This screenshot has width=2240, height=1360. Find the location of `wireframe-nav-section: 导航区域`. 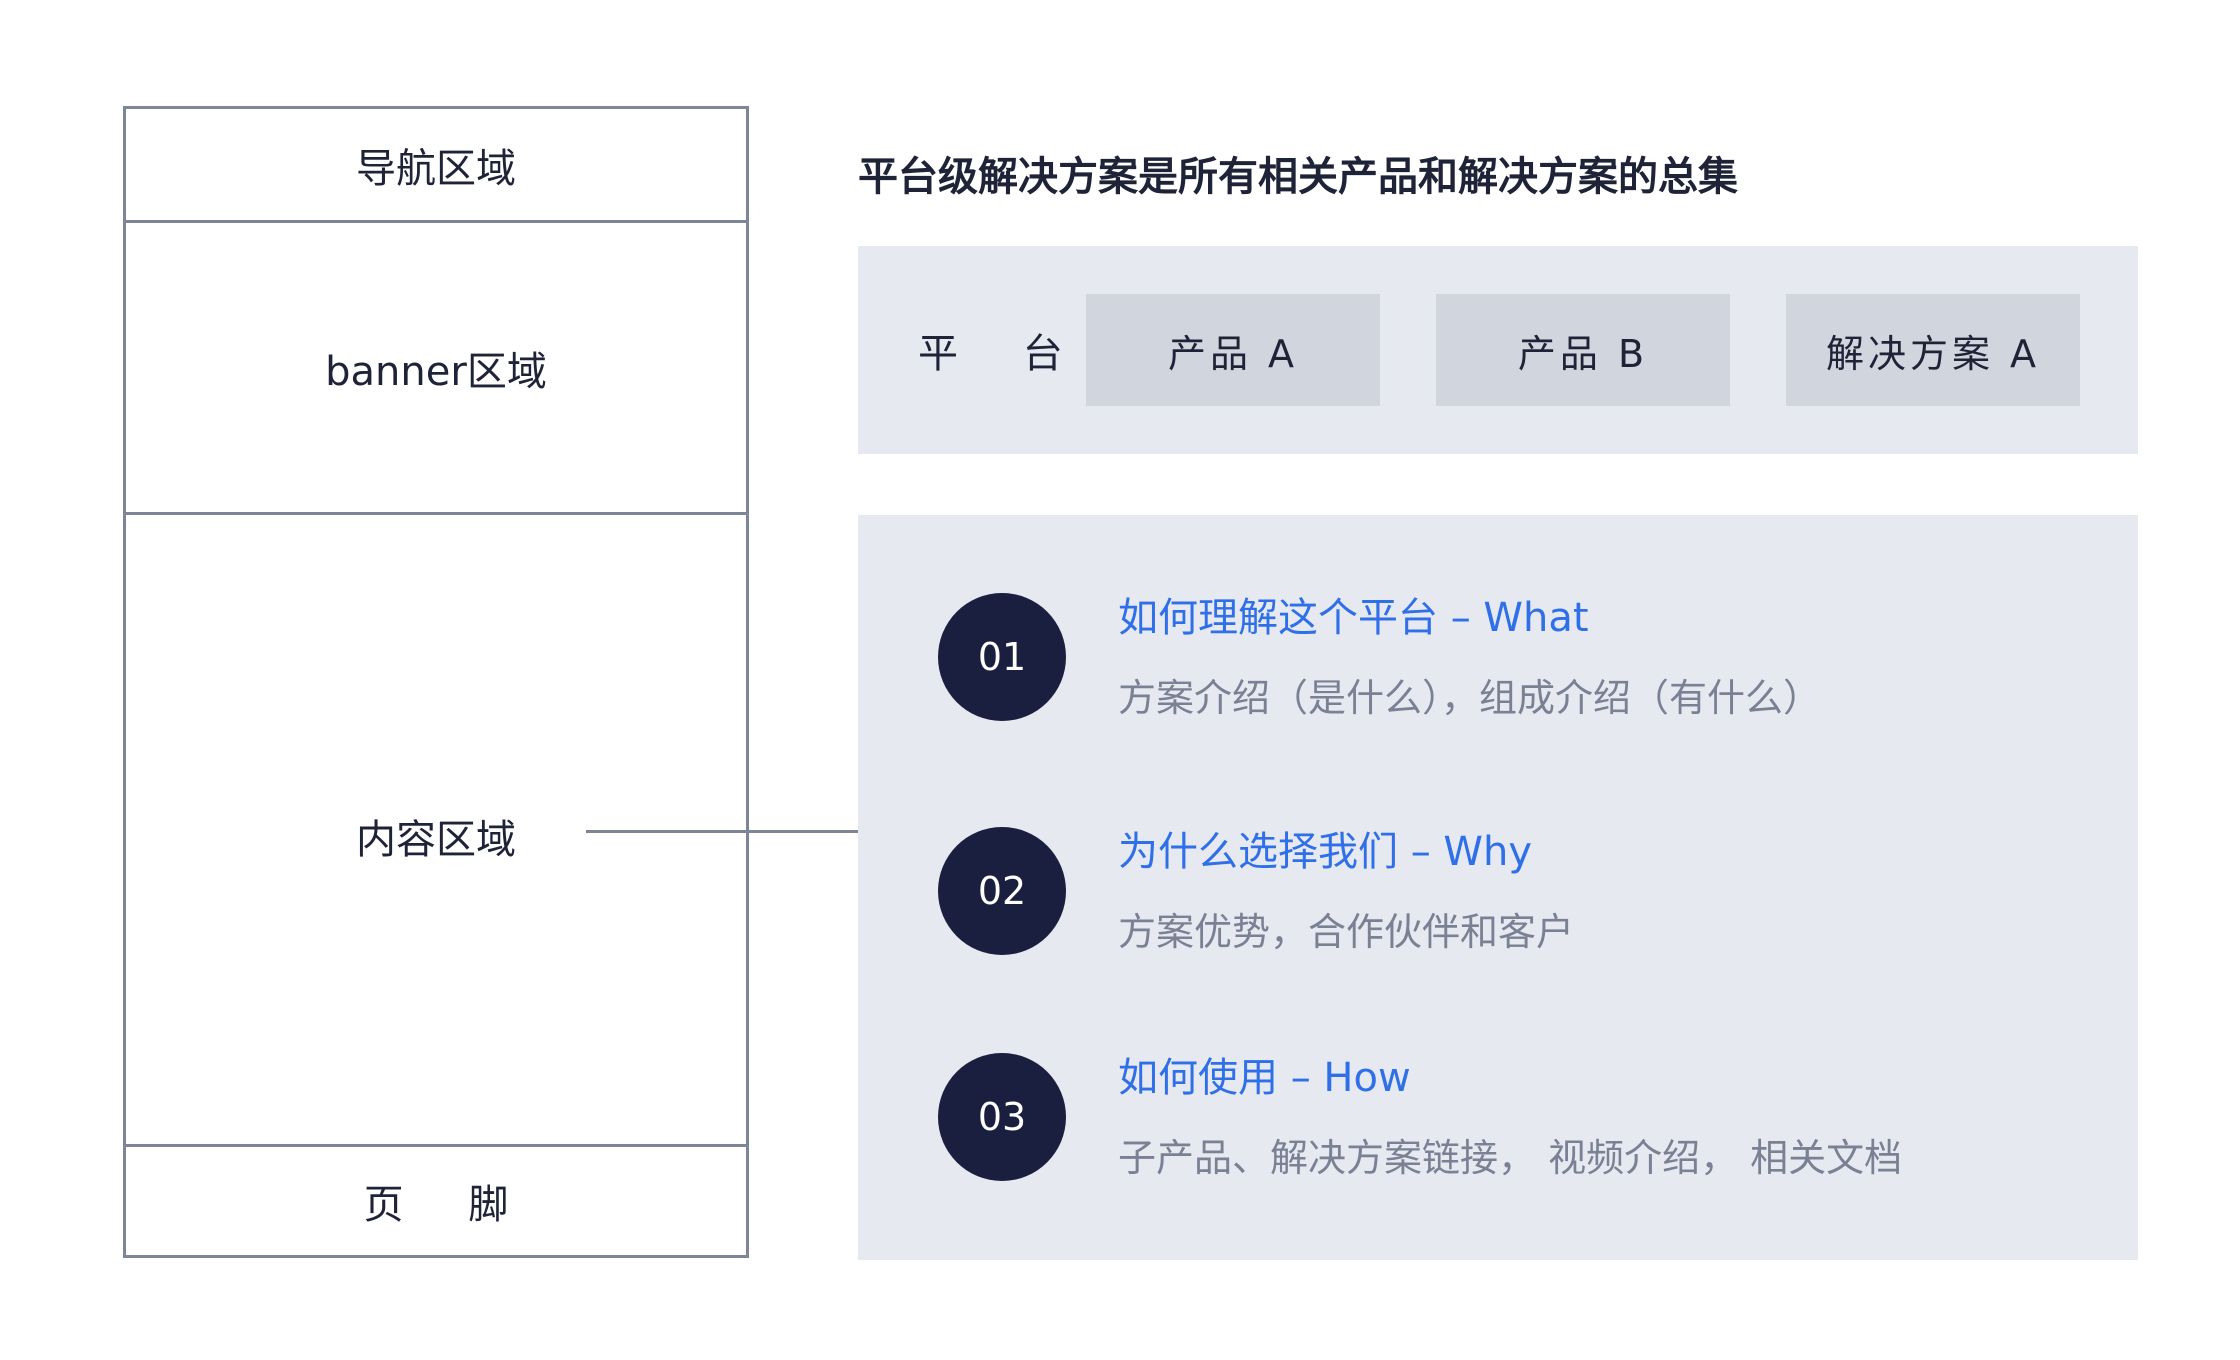

wireframe-nav-section: 导航区域 is located at coordinates (436, 166).